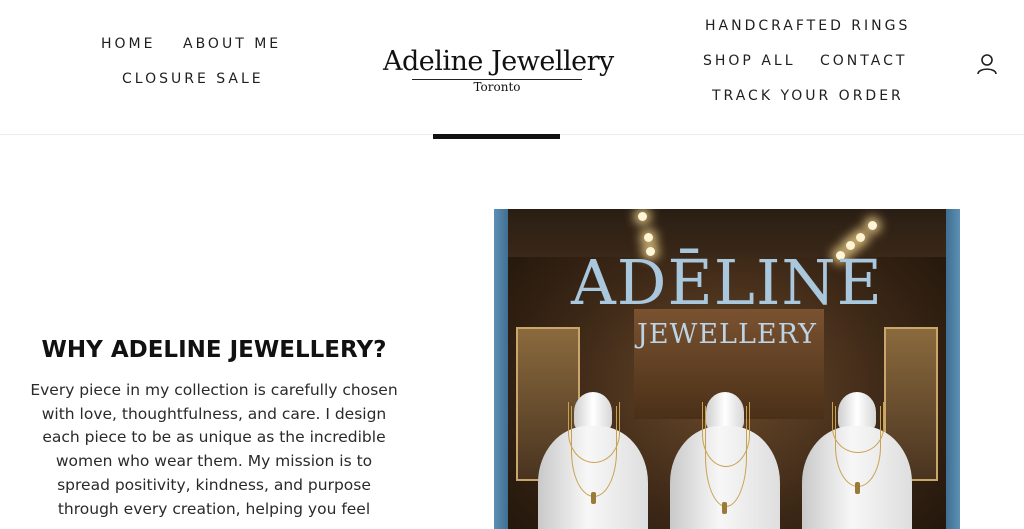  Describe the element at coordinates (498, 61) in the screenshot. I see `logo-title: Adeline Jewellery` at that location.